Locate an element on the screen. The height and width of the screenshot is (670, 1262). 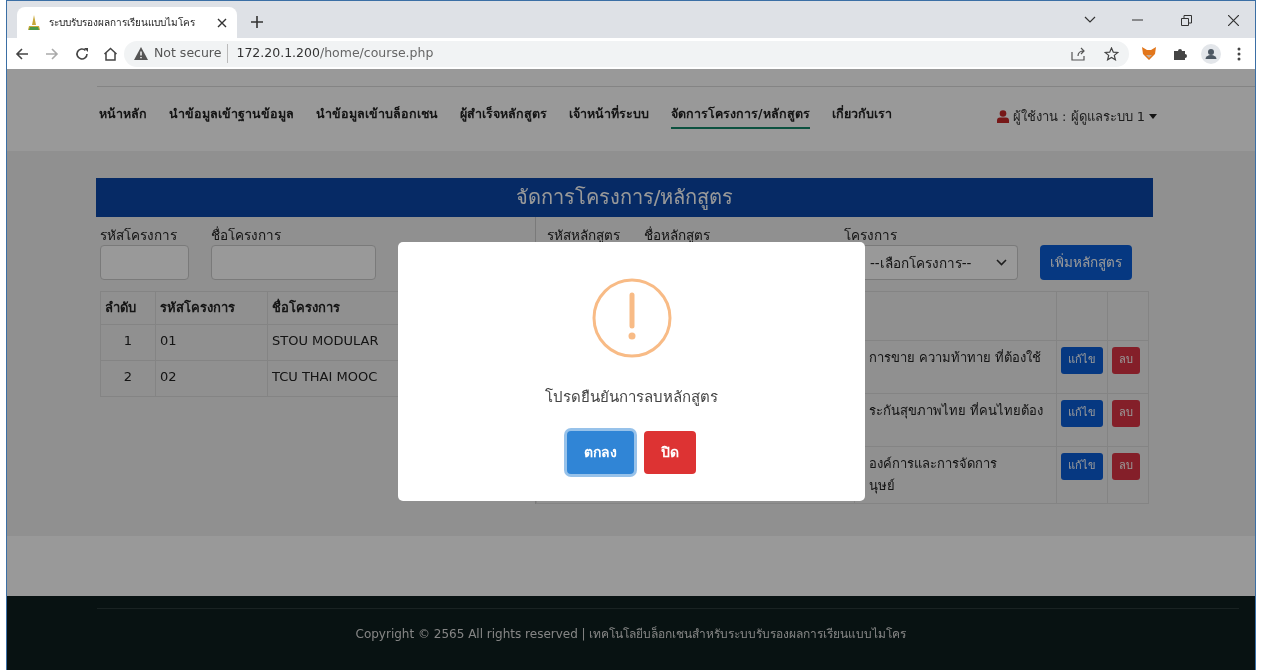
table-cell-text: การขาย ความท้าทาย ที่ต้องใช้ is located at coordinates (956, 358).